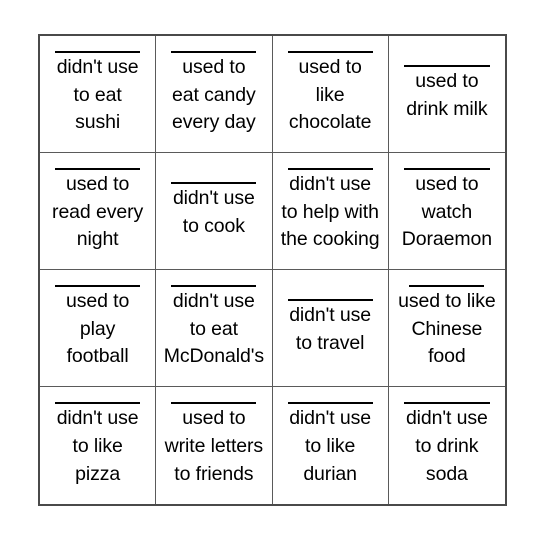  I want to click on bingo-cell-label: didn't use to like pizza, so click(97, 446).